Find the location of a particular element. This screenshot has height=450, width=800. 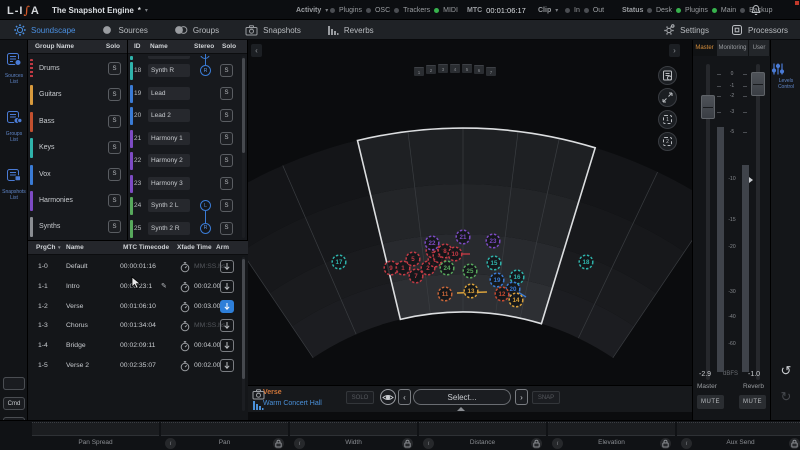

snapshot-row: 1-2 Verse 00:01:06:10 00:03.00 is located at coordinates (134, 306).